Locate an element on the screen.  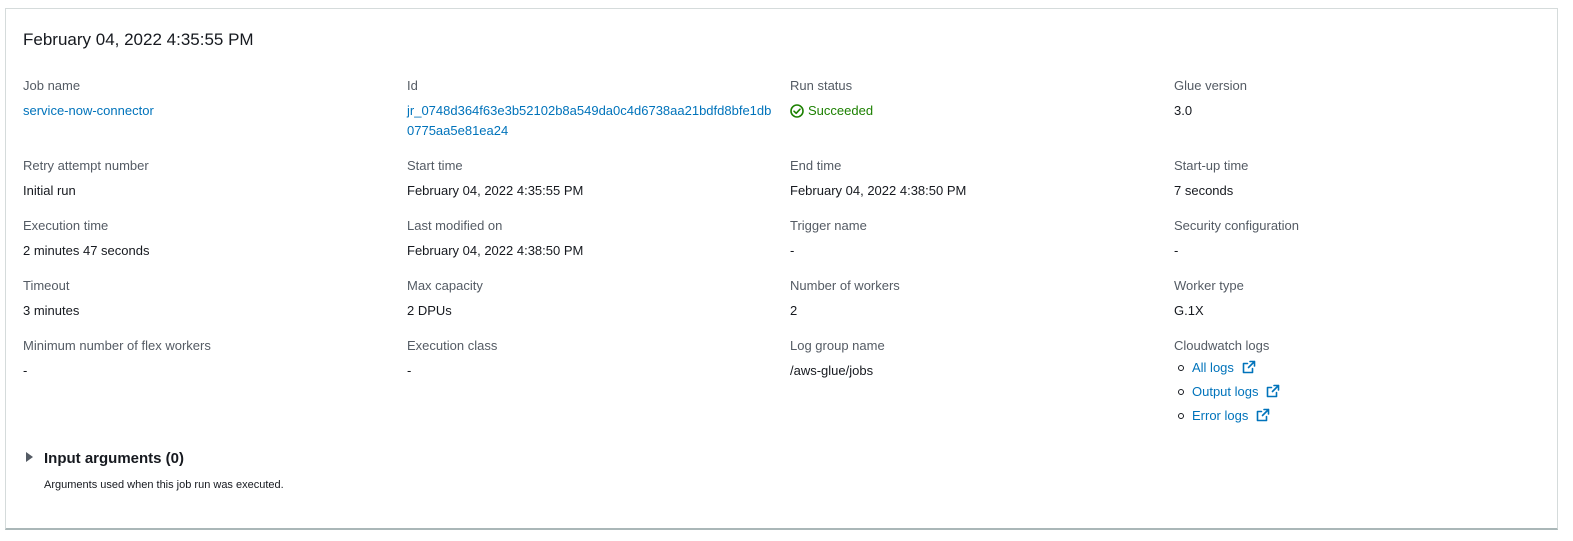
worker-type-label: Worker type is located at coordinates (1209, 285).